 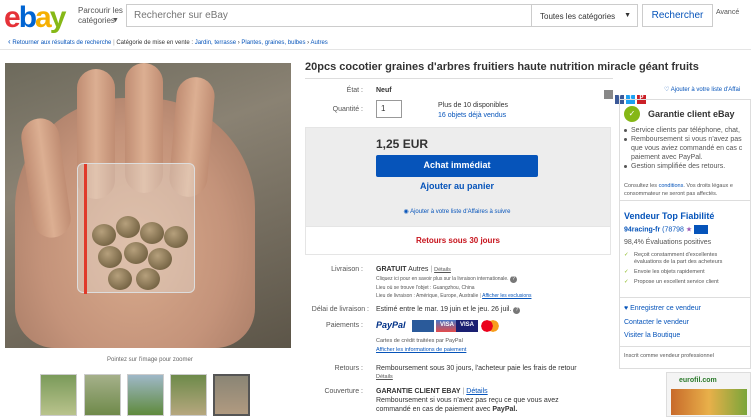 I want to click on category-select-value: Toutes les catégories, so click(x=578, y=16).